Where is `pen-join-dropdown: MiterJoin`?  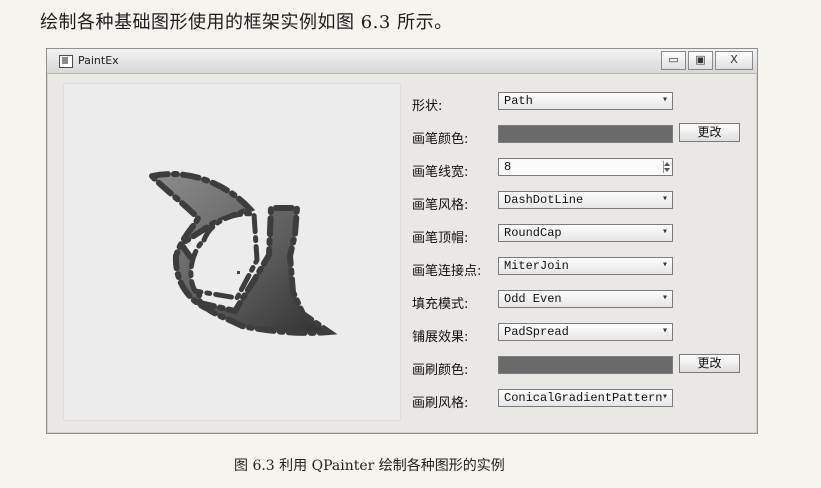 pen-join-dropdown: MiterJoin is located at coordinates (585, 266).